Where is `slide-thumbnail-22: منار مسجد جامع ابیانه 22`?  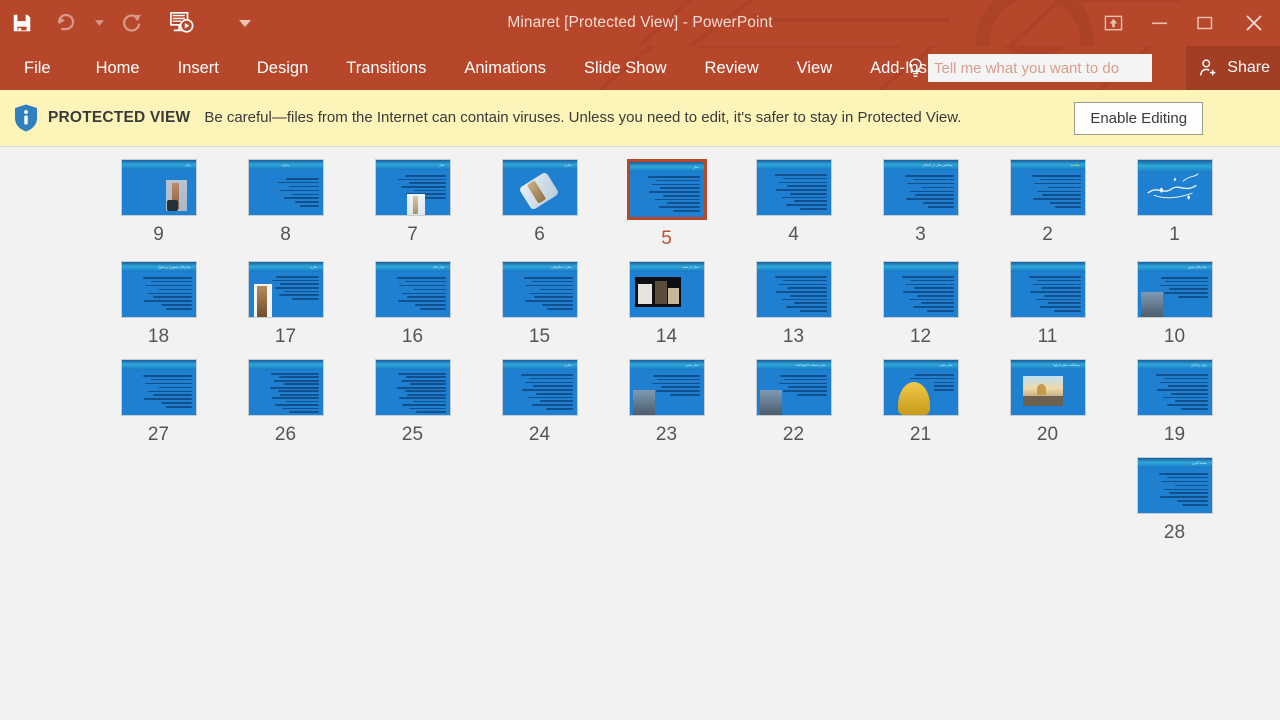
slide-thumbnail-22: منار مسجد جامع ابیانه 22 is located at coordinates (793, 402).